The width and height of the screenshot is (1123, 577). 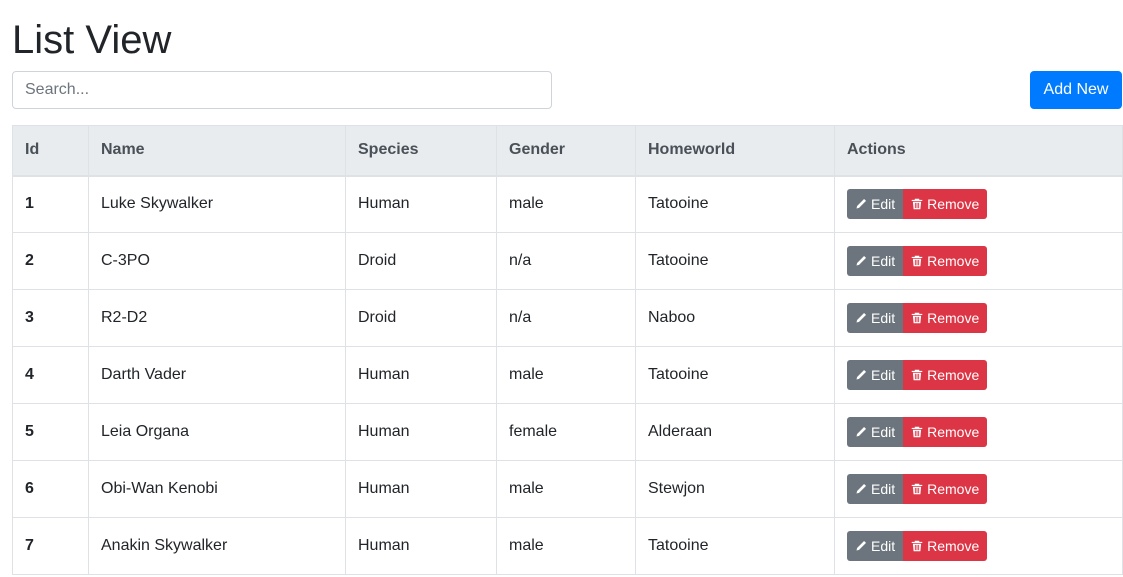 I want to click on column-header-name: Name, so click(x=217, y=151).